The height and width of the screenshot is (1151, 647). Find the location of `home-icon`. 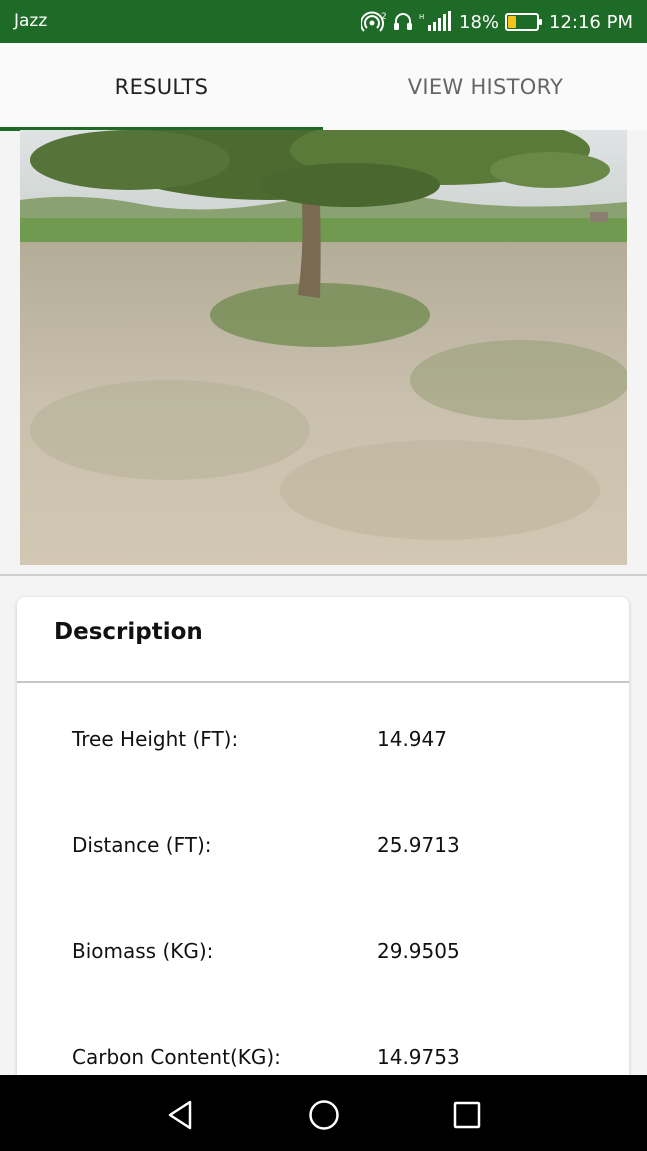

home-icon is located at coordinates (324, 1115).